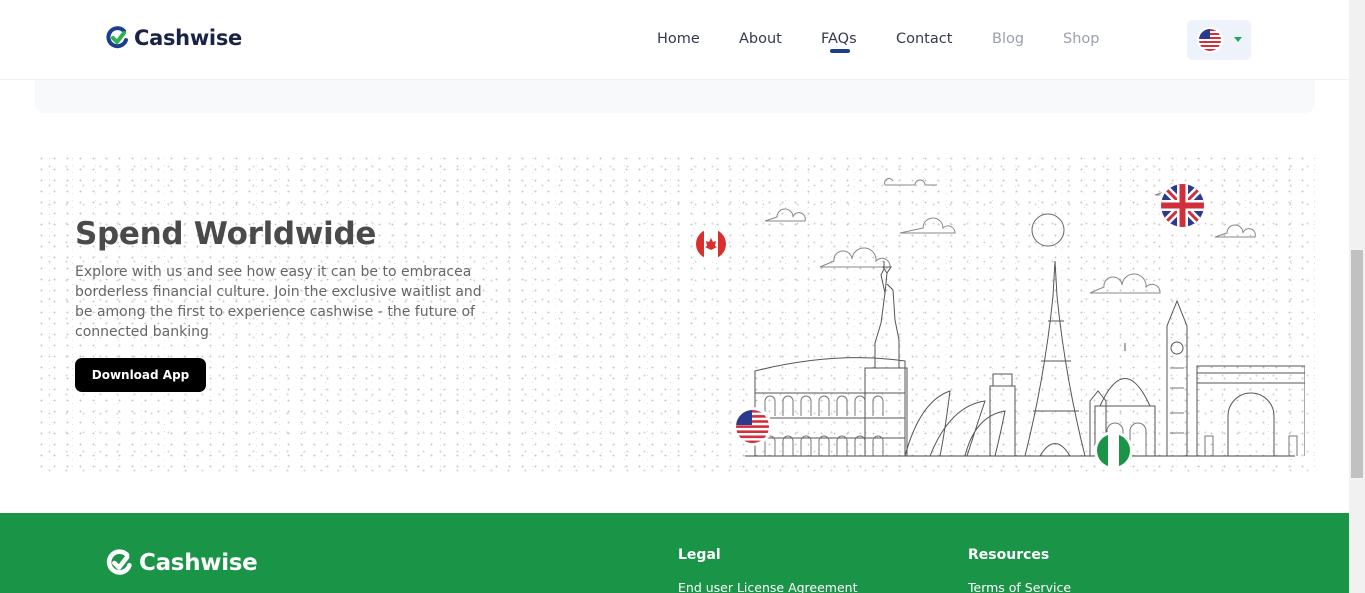  I want to click on footer-link-eula: End user License Agreement, so click(768, 586).